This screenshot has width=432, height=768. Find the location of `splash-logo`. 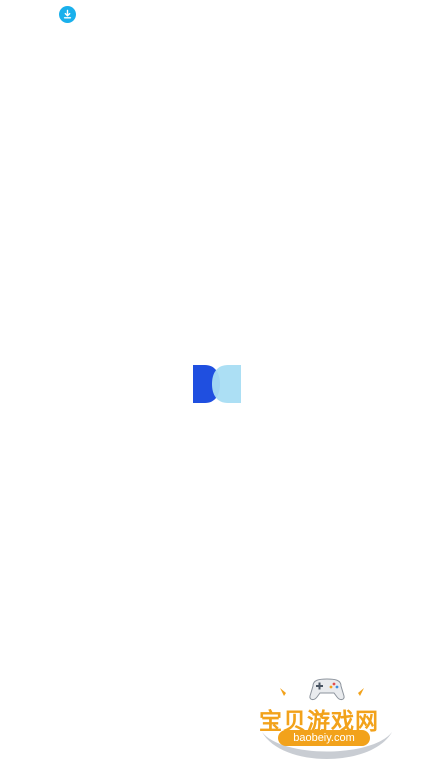

splash-logo is located at coordinates (217, 384).